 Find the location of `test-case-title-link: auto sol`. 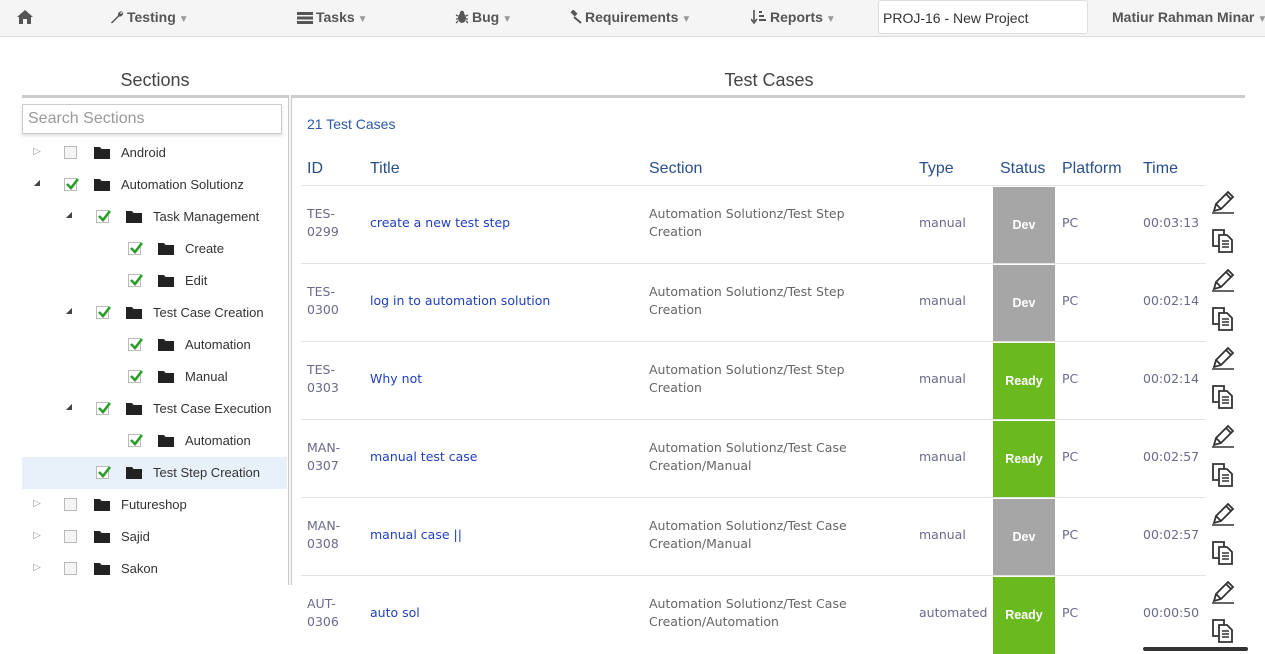

test-case-title-link: auto sol is located at coordinates (395, 613).